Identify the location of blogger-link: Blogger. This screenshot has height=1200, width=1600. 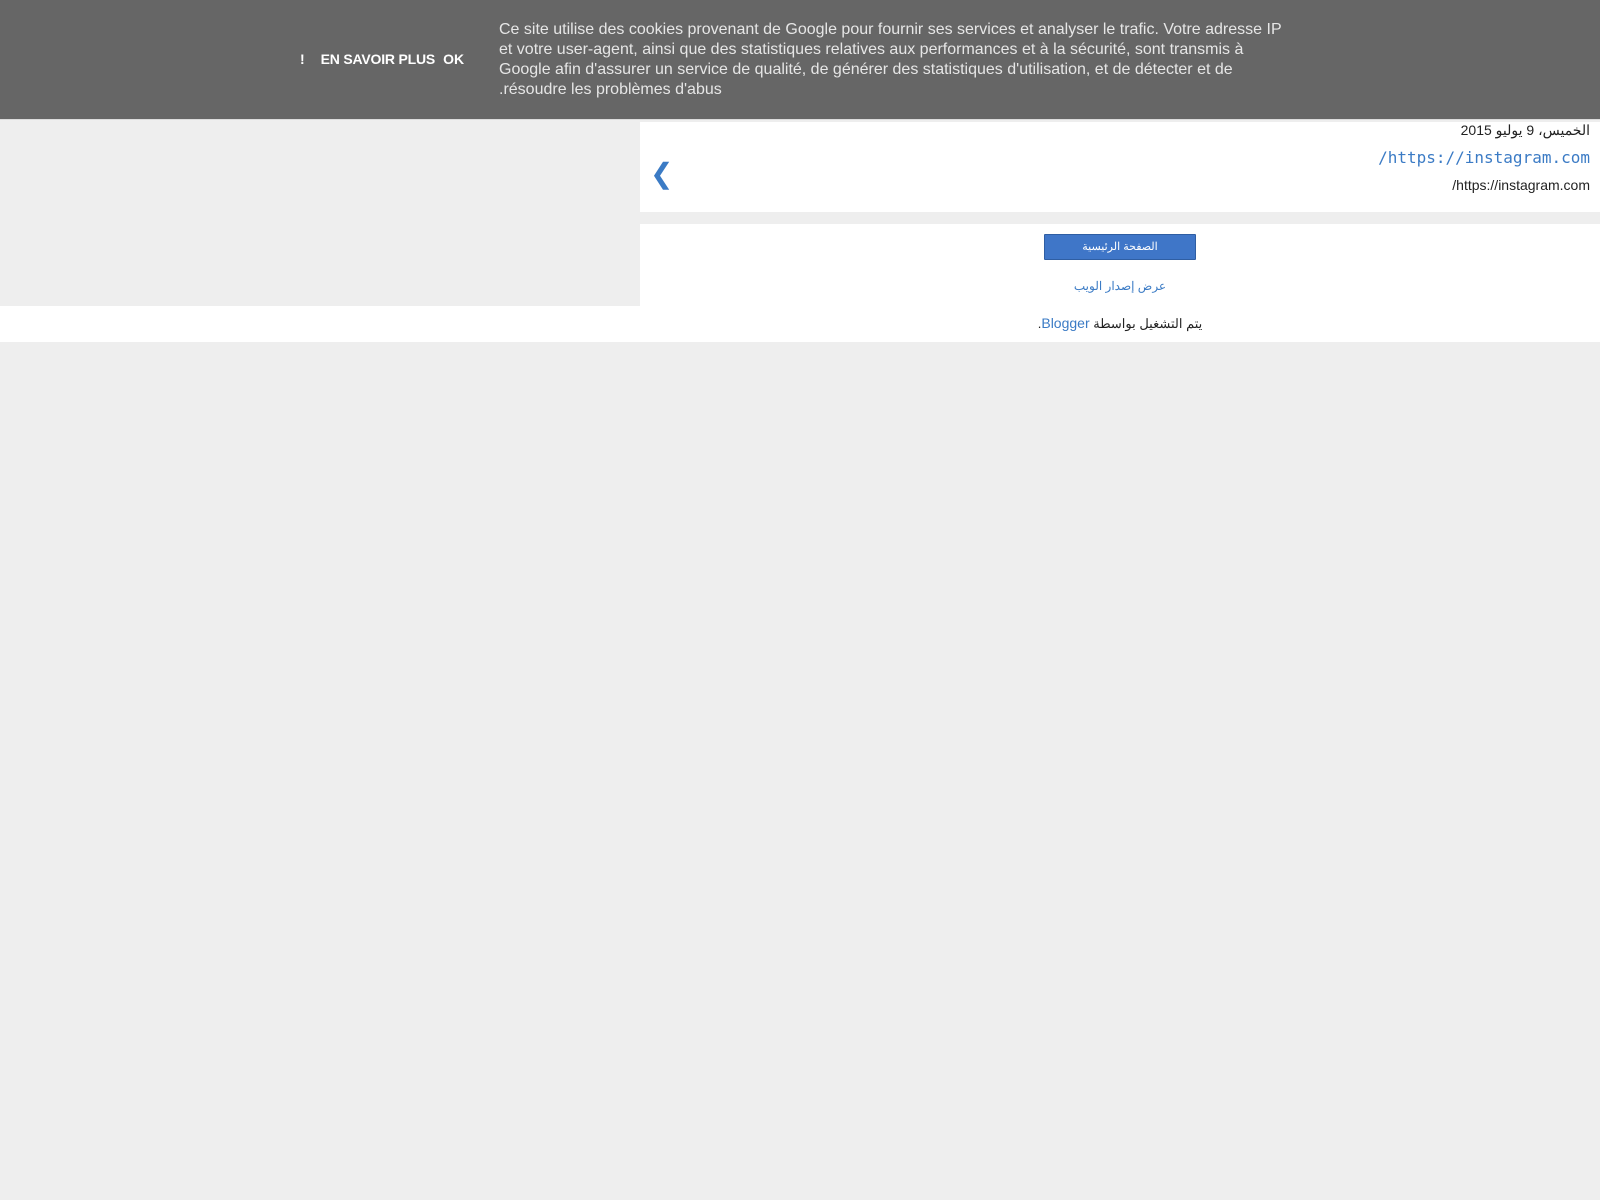
(1065, 323).